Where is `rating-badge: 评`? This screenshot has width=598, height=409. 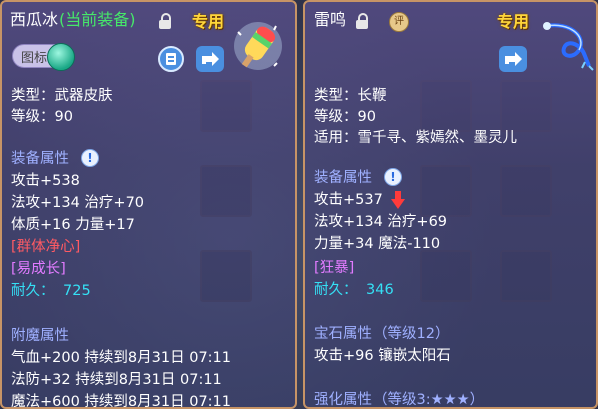
rating-badge: 评 is located at coordinates (399, 22).